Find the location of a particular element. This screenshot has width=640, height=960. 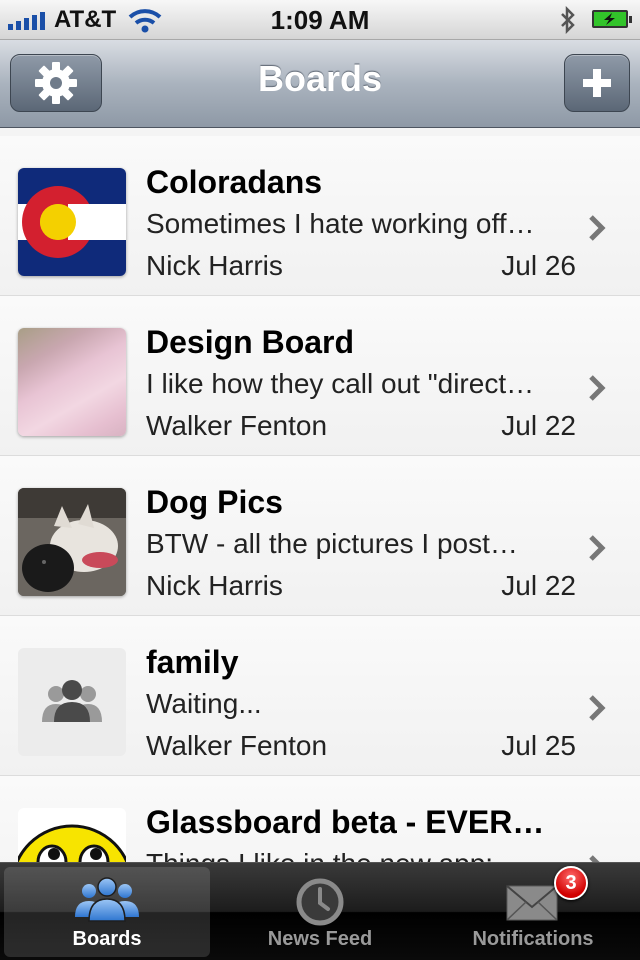

status-bar: AT&T 1:09 AM is located at coordinates (320, 20).